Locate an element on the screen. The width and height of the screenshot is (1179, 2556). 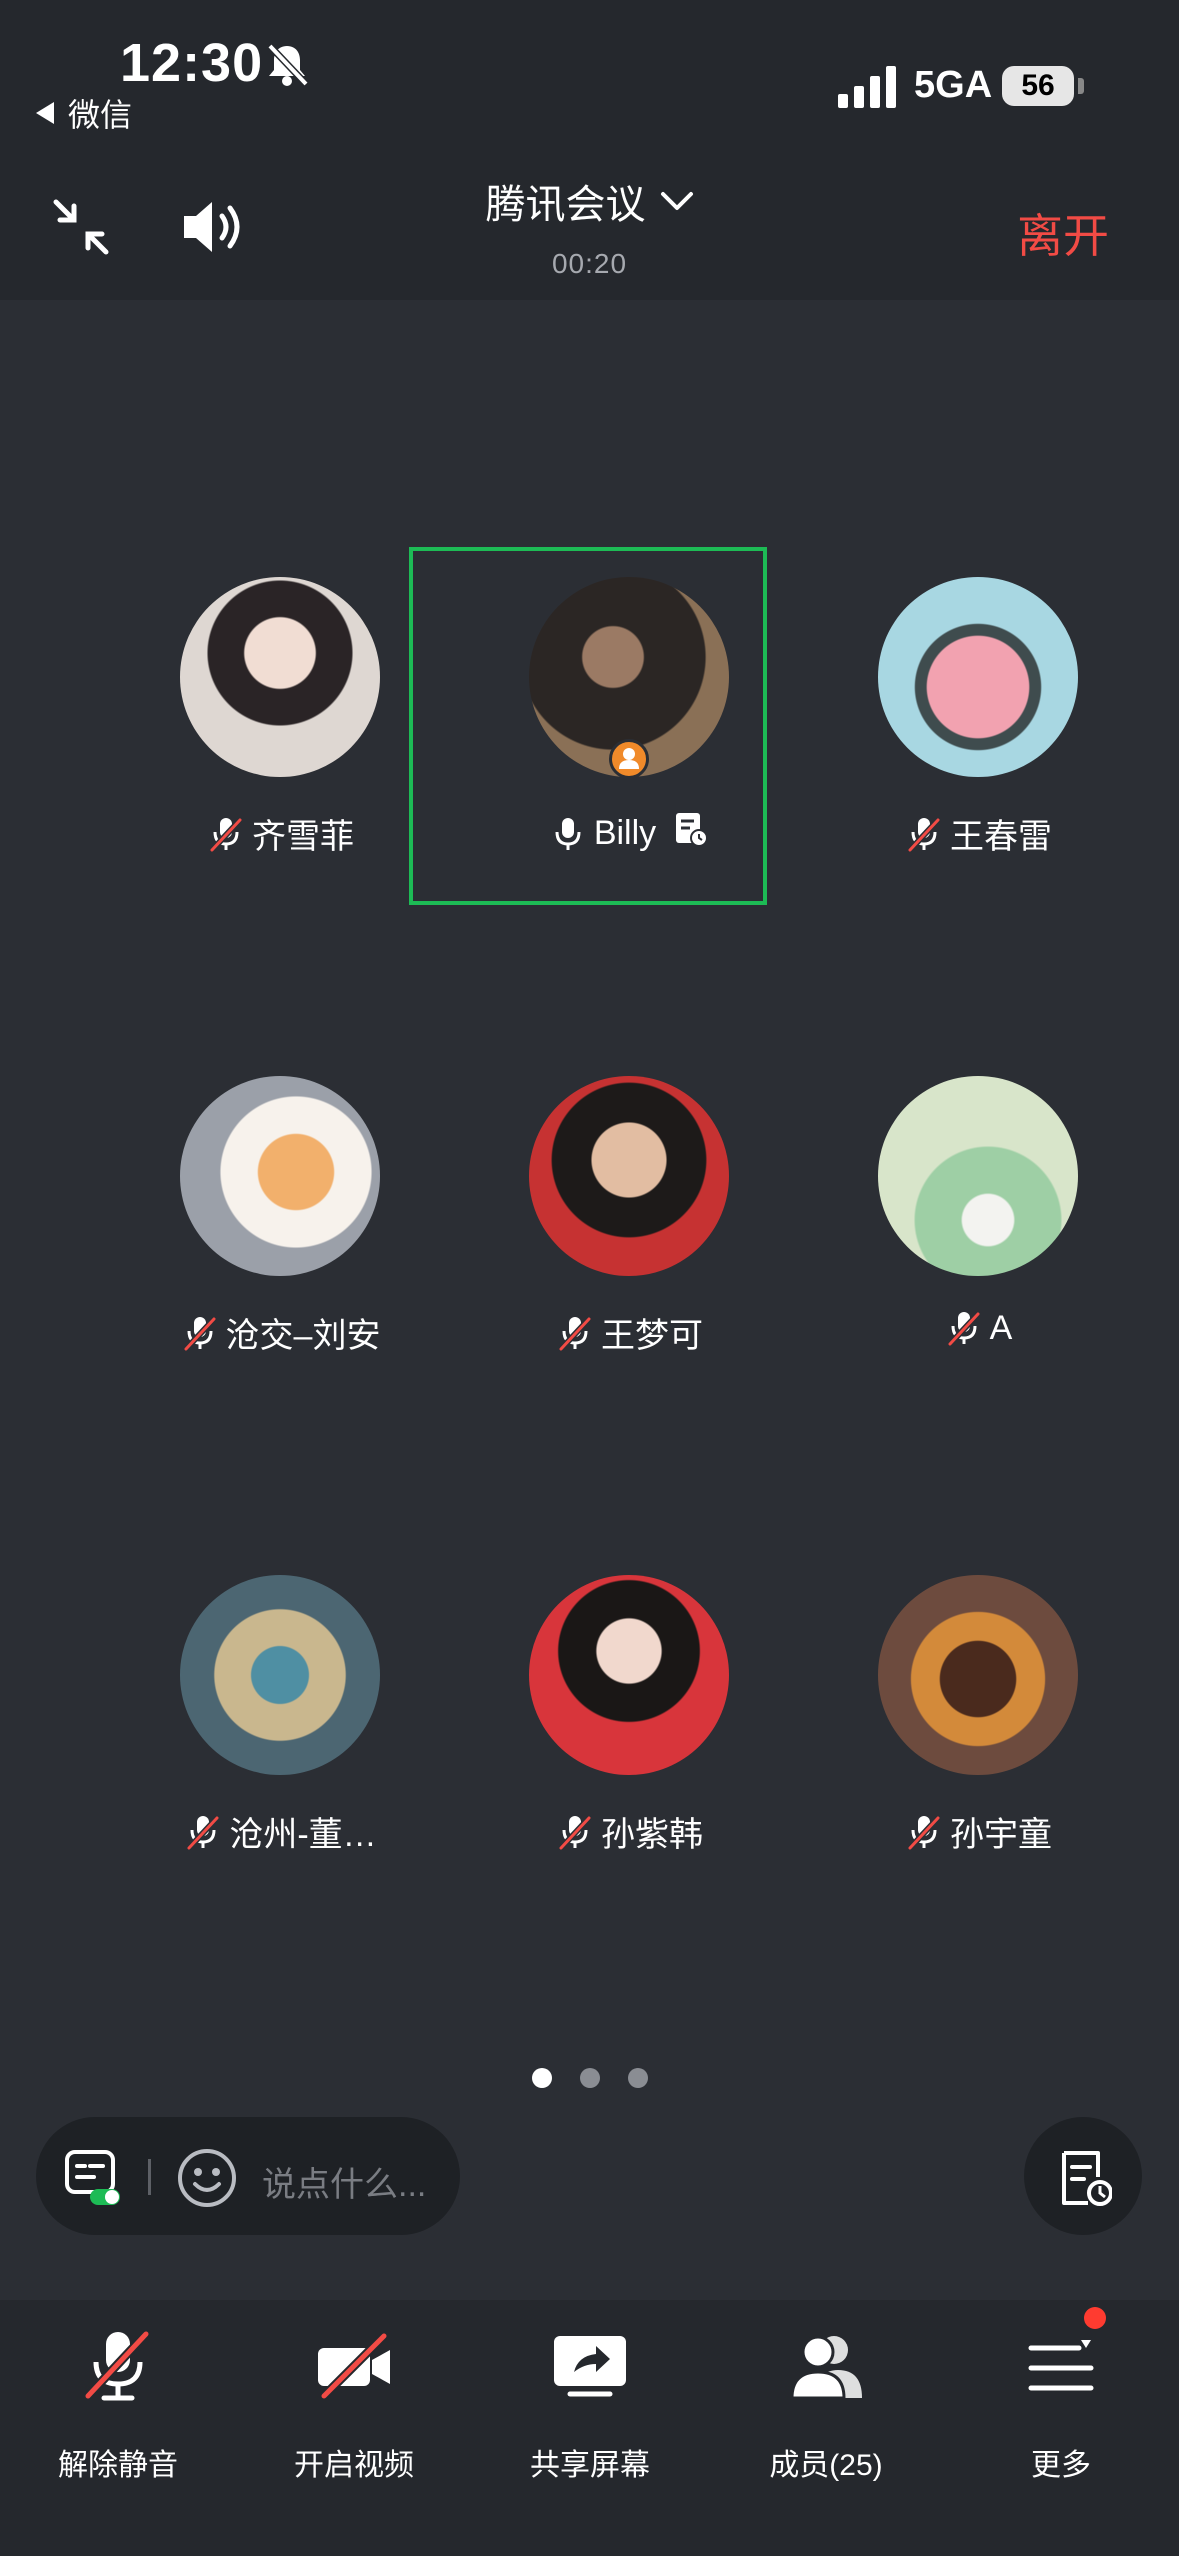
share-screen-icon is located at coordinates (590, 2366).